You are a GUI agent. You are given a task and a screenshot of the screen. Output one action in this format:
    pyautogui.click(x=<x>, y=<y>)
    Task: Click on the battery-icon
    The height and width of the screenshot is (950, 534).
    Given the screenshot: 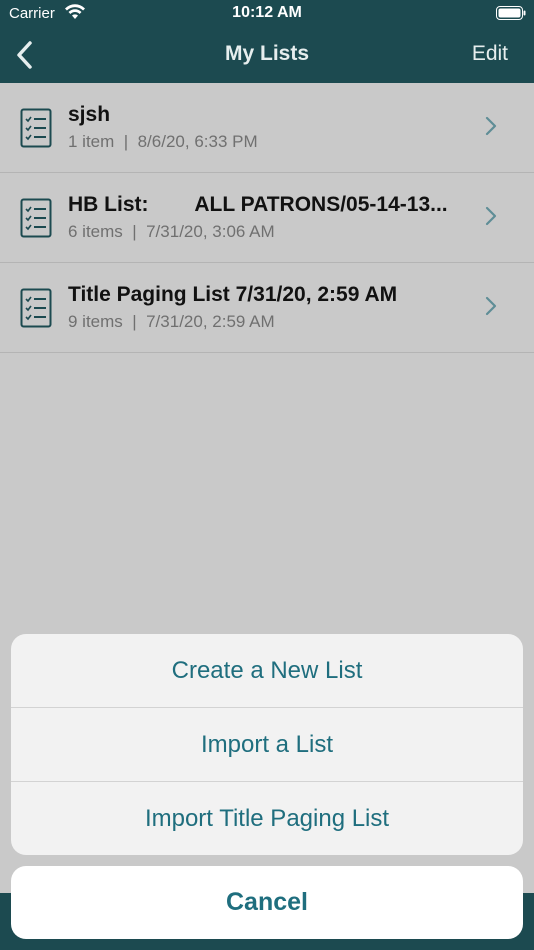 What is the action you would take?
    pyautogui.click(x=511, y=13)
    